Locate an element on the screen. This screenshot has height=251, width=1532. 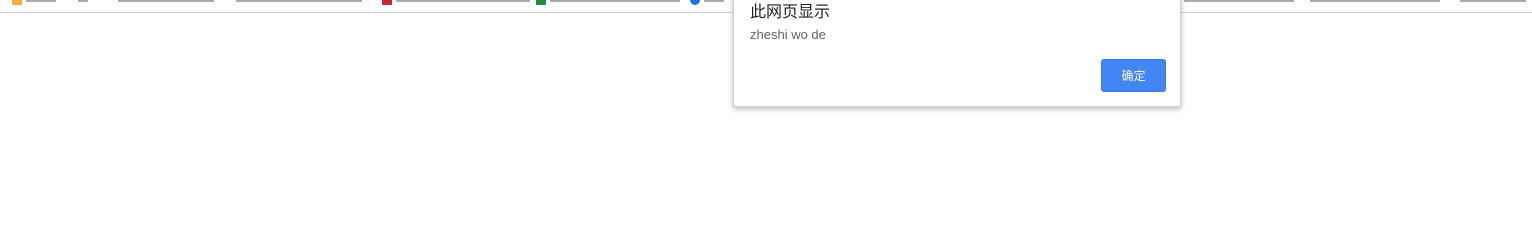
dialog-message: zheshi wo de is located at coordinates (788, 34).